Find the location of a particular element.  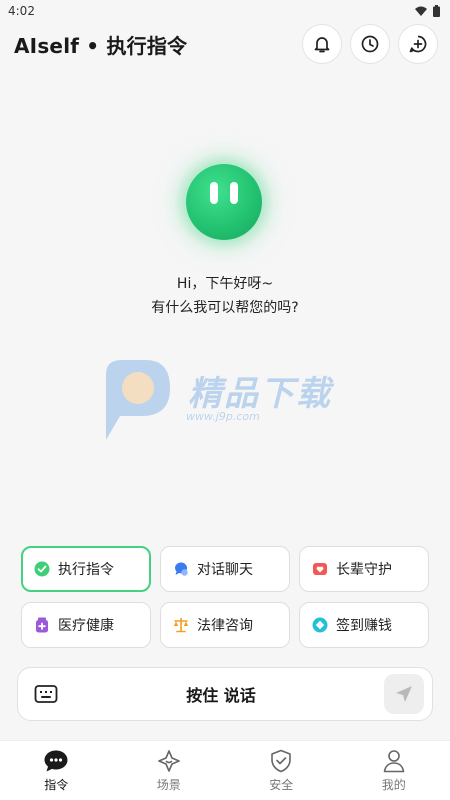

chip-chat: 对话聊天 is located at coordinates (225, 569).